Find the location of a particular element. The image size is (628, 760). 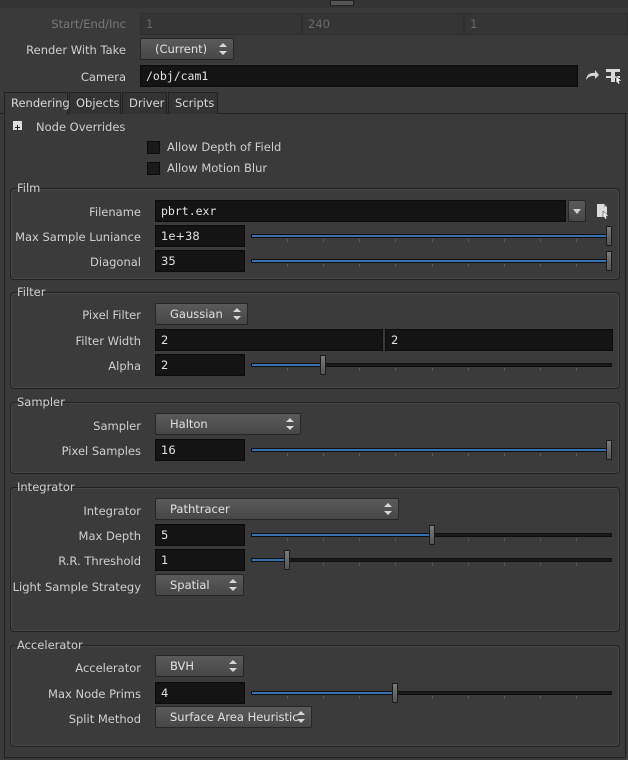

operator-chooser-icon is located at coordinates (614, 76).